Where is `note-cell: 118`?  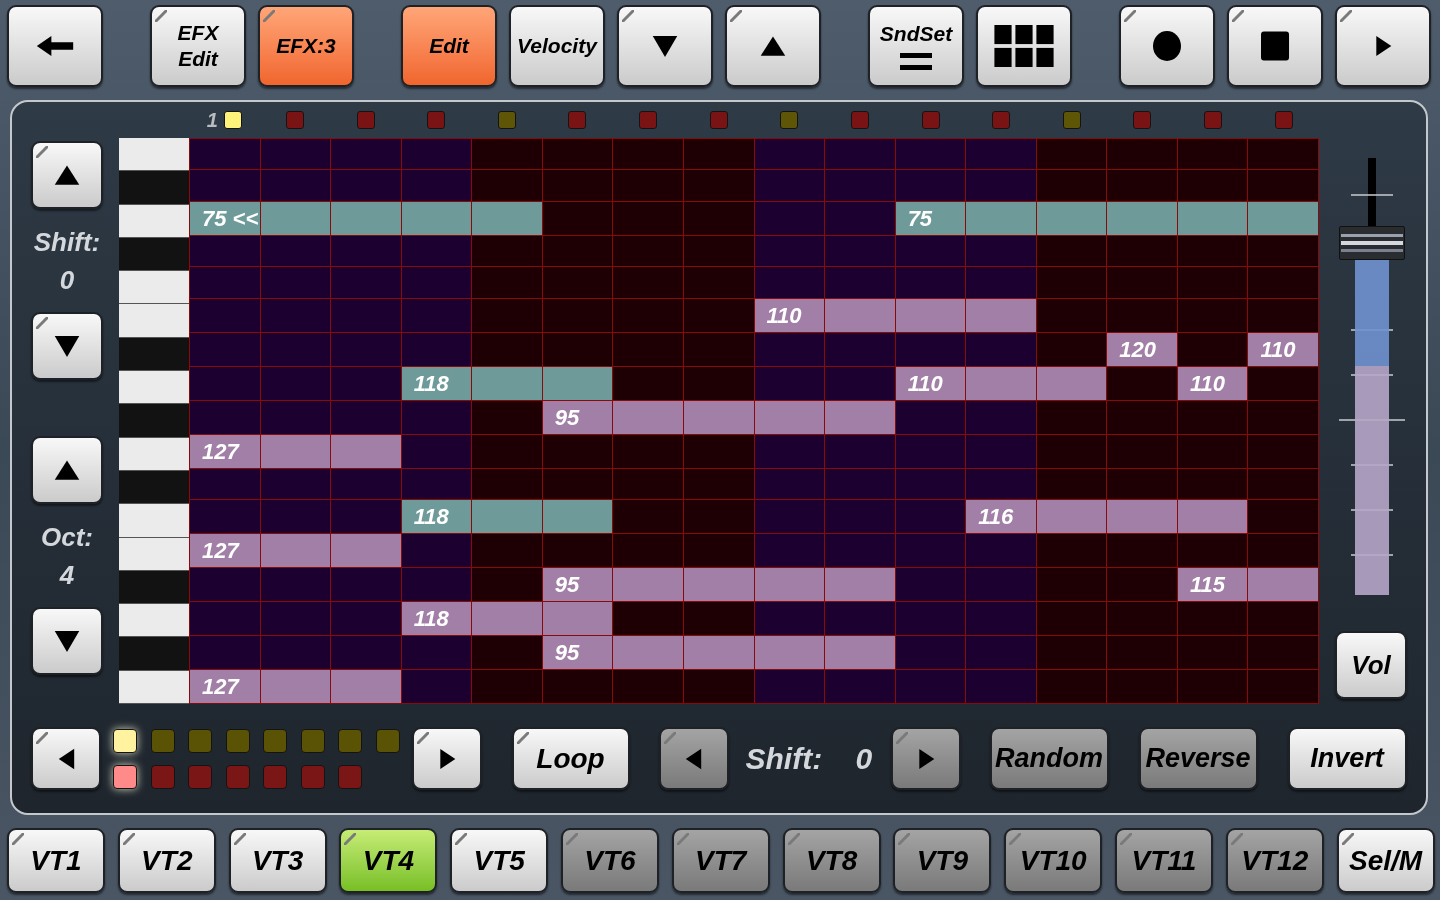
note-cell: 118 is located at coordinates (436, 618).